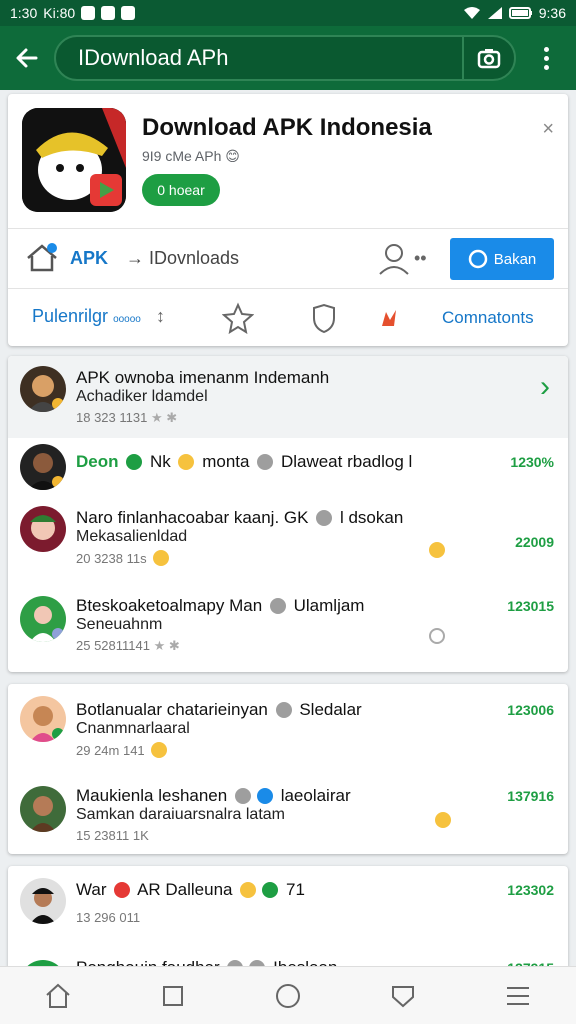 This screenshot has height=1024, width=576. What do you see at coordinates (530, 710) in the screenshot?
I see `item-score: 123006` at bounding box center [530, 710].